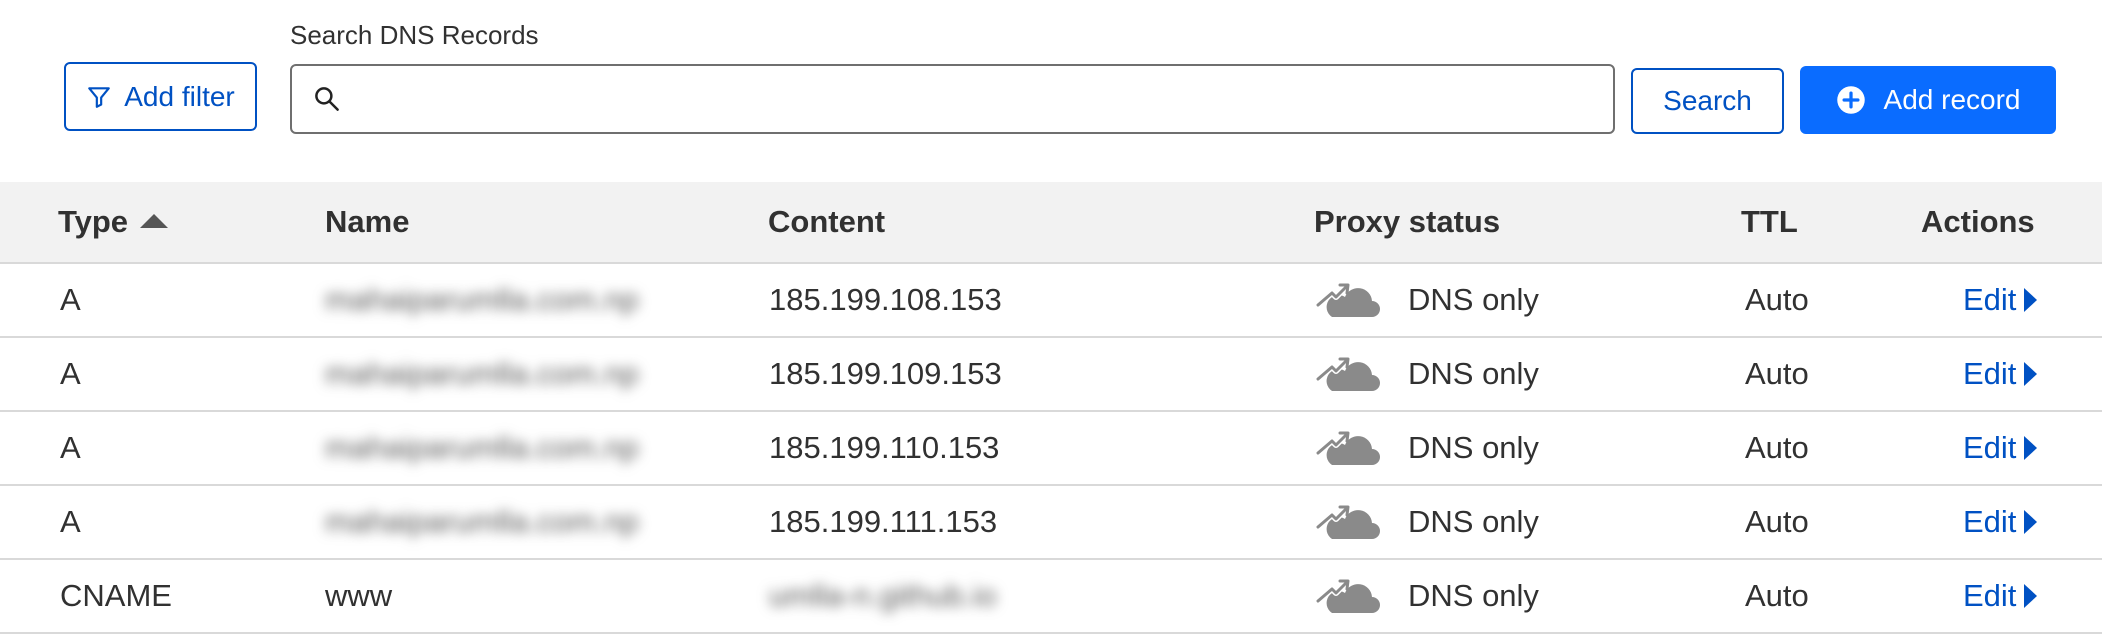 The width and height of the screenshot is (2102, 634). What do you see at coordinates (327, 99) in the screenshot?
I see `search-icon` at bounding box center [327, 99].